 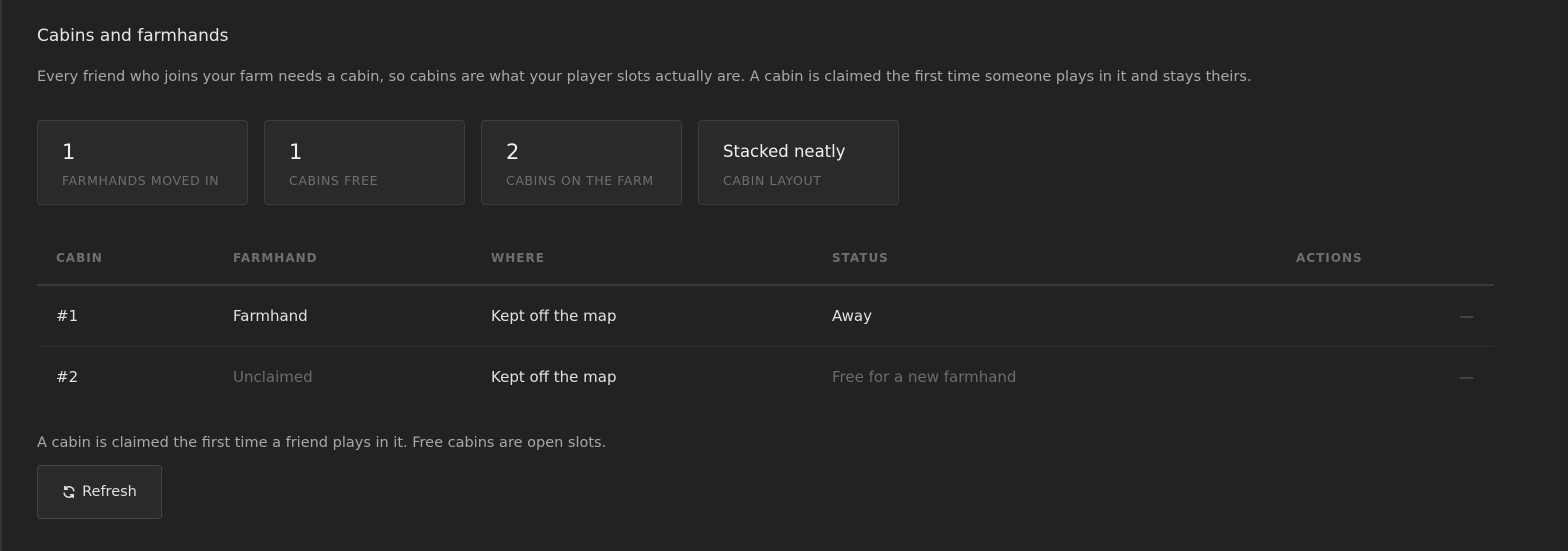 I want to click on column-header-farmhand: Farmhand, so click(x=275, y=258).